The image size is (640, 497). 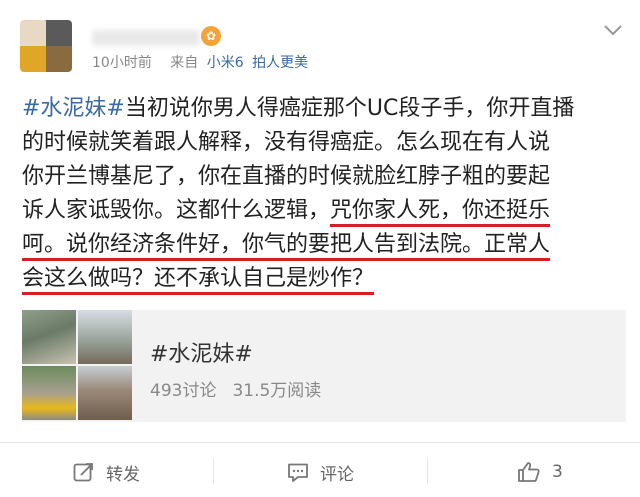 I want to click on topic-thumbnail-collage, so click(x=78, y=366).